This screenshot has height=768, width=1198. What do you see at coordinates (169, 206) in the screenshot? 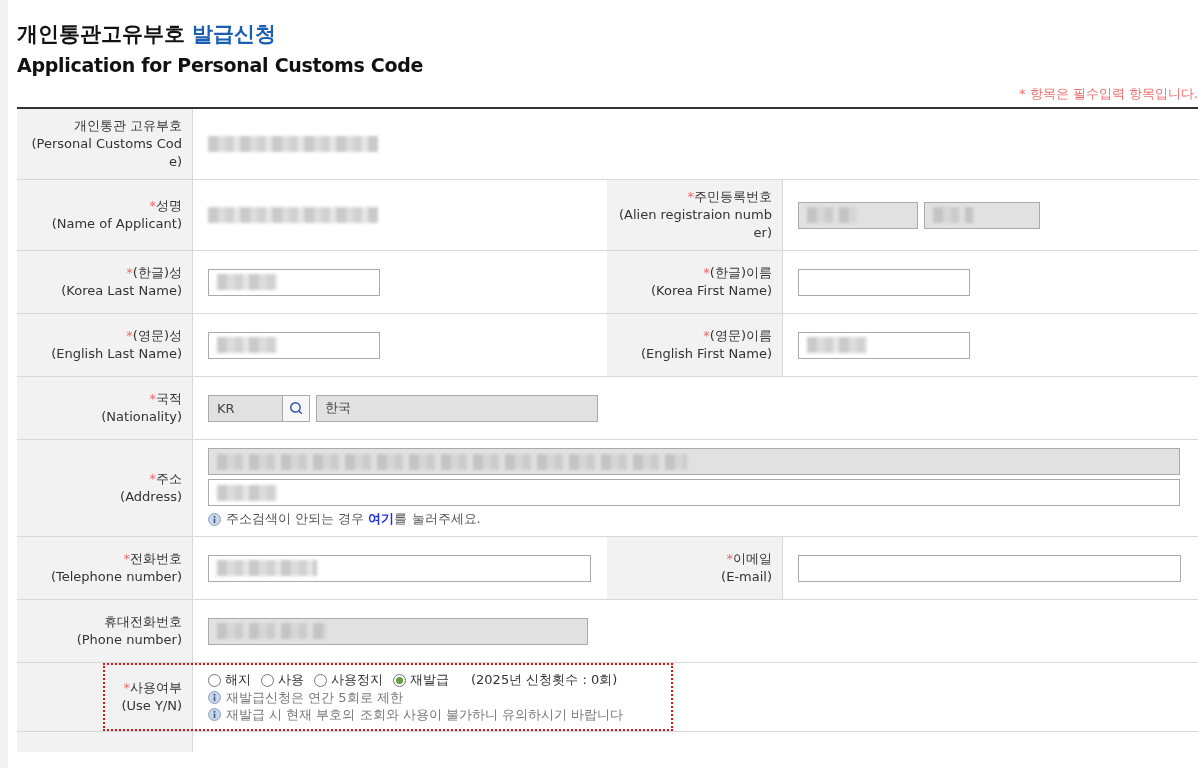
I see `field-label: 성명` at bounding box center [169, 206].